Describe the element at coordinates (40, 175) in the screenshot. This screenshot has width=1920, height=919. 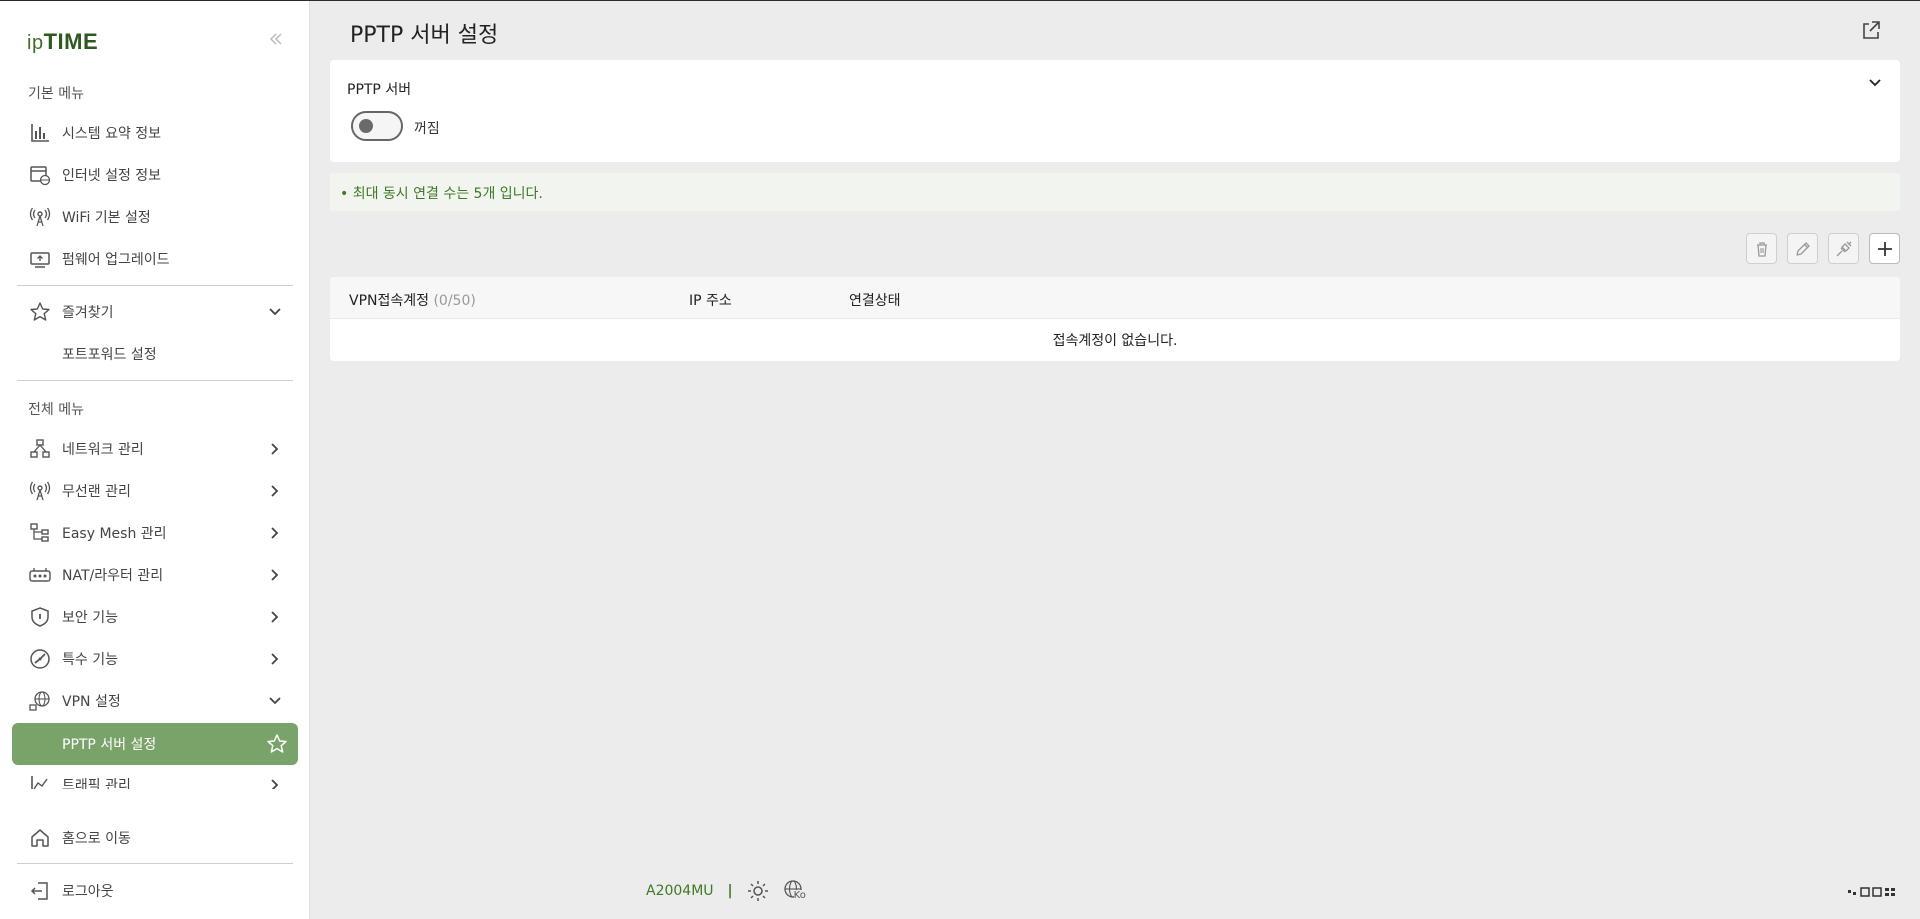
I see `internet-settings-icon` at that location.